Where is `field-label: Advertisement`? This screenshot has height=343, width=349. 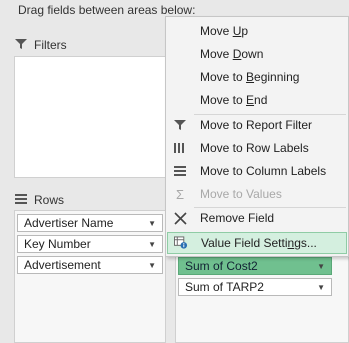
field-label: Advertisement is located at coordinates (62, 265).